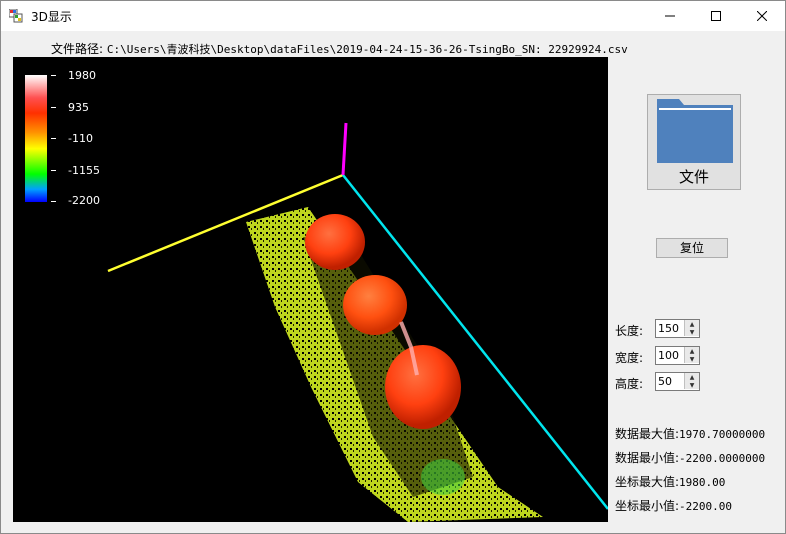 This screenshot has height=534, width=786. I want to click on coord-max-label: 坐标最大值:, so click(647, 482).